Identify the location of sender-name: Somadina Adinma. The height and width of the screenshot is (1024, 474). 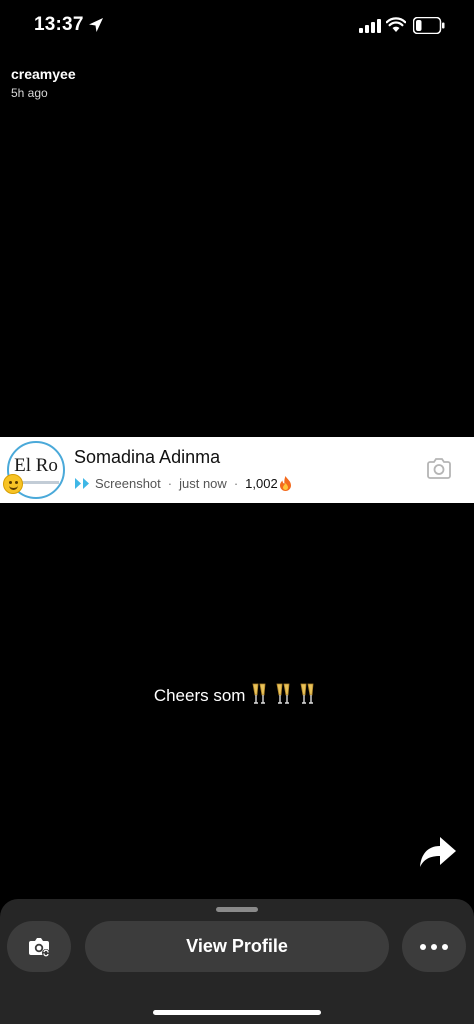
(147, 457).